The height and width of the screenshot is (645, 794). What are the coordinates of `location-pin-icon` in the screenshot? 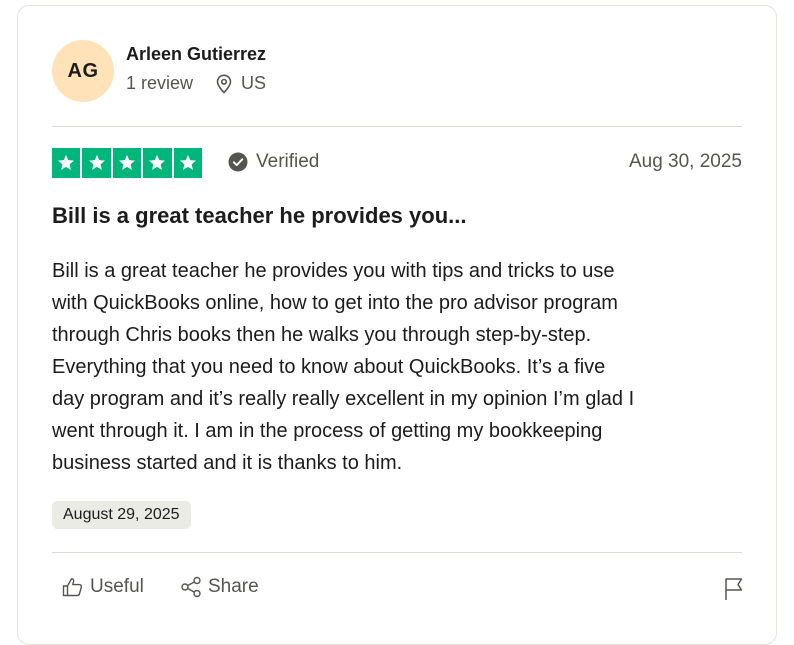 It's located at (224, 84).